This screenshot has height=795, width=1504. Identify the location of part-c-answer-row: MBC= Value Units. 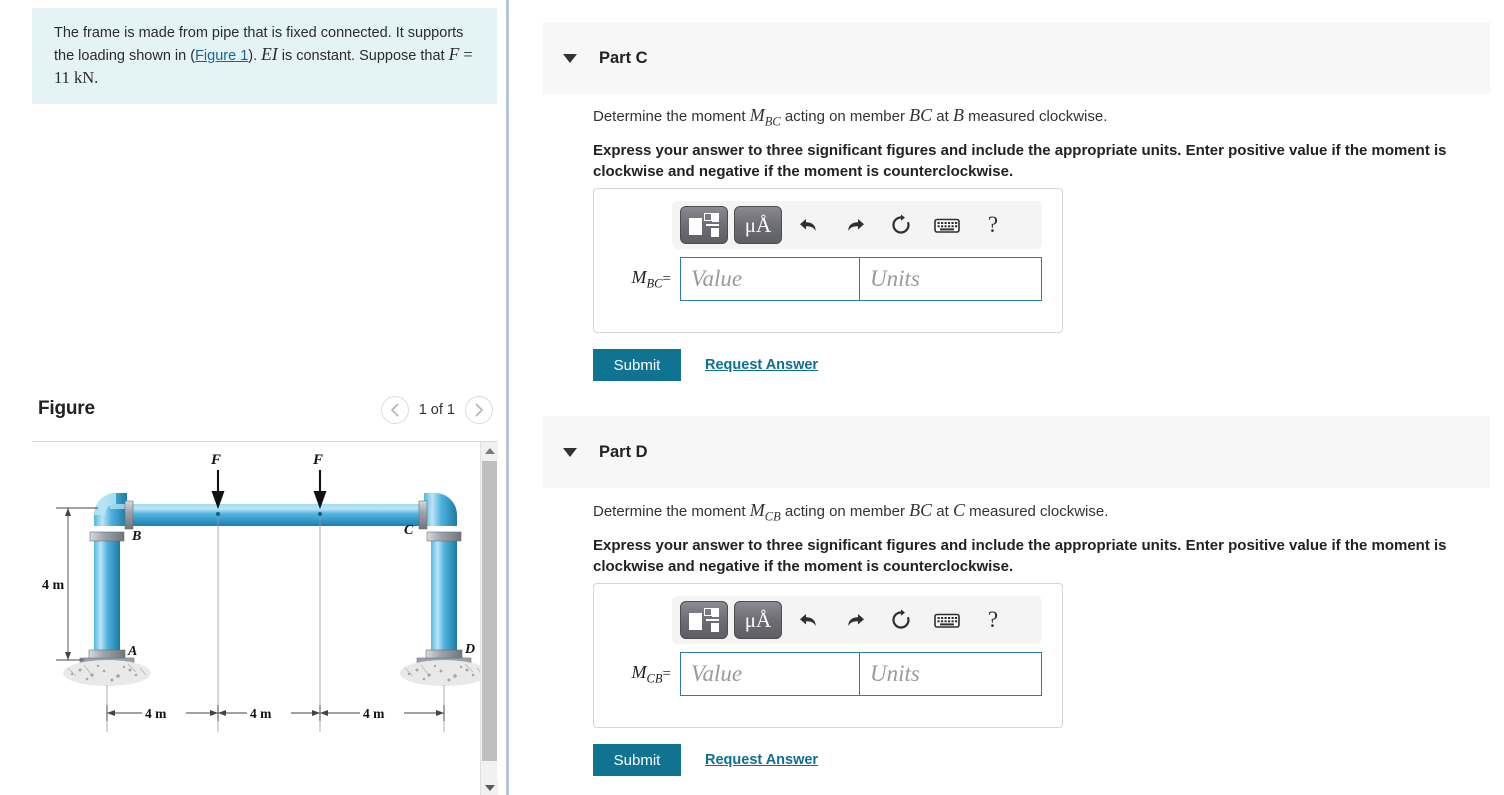
(828, 279).